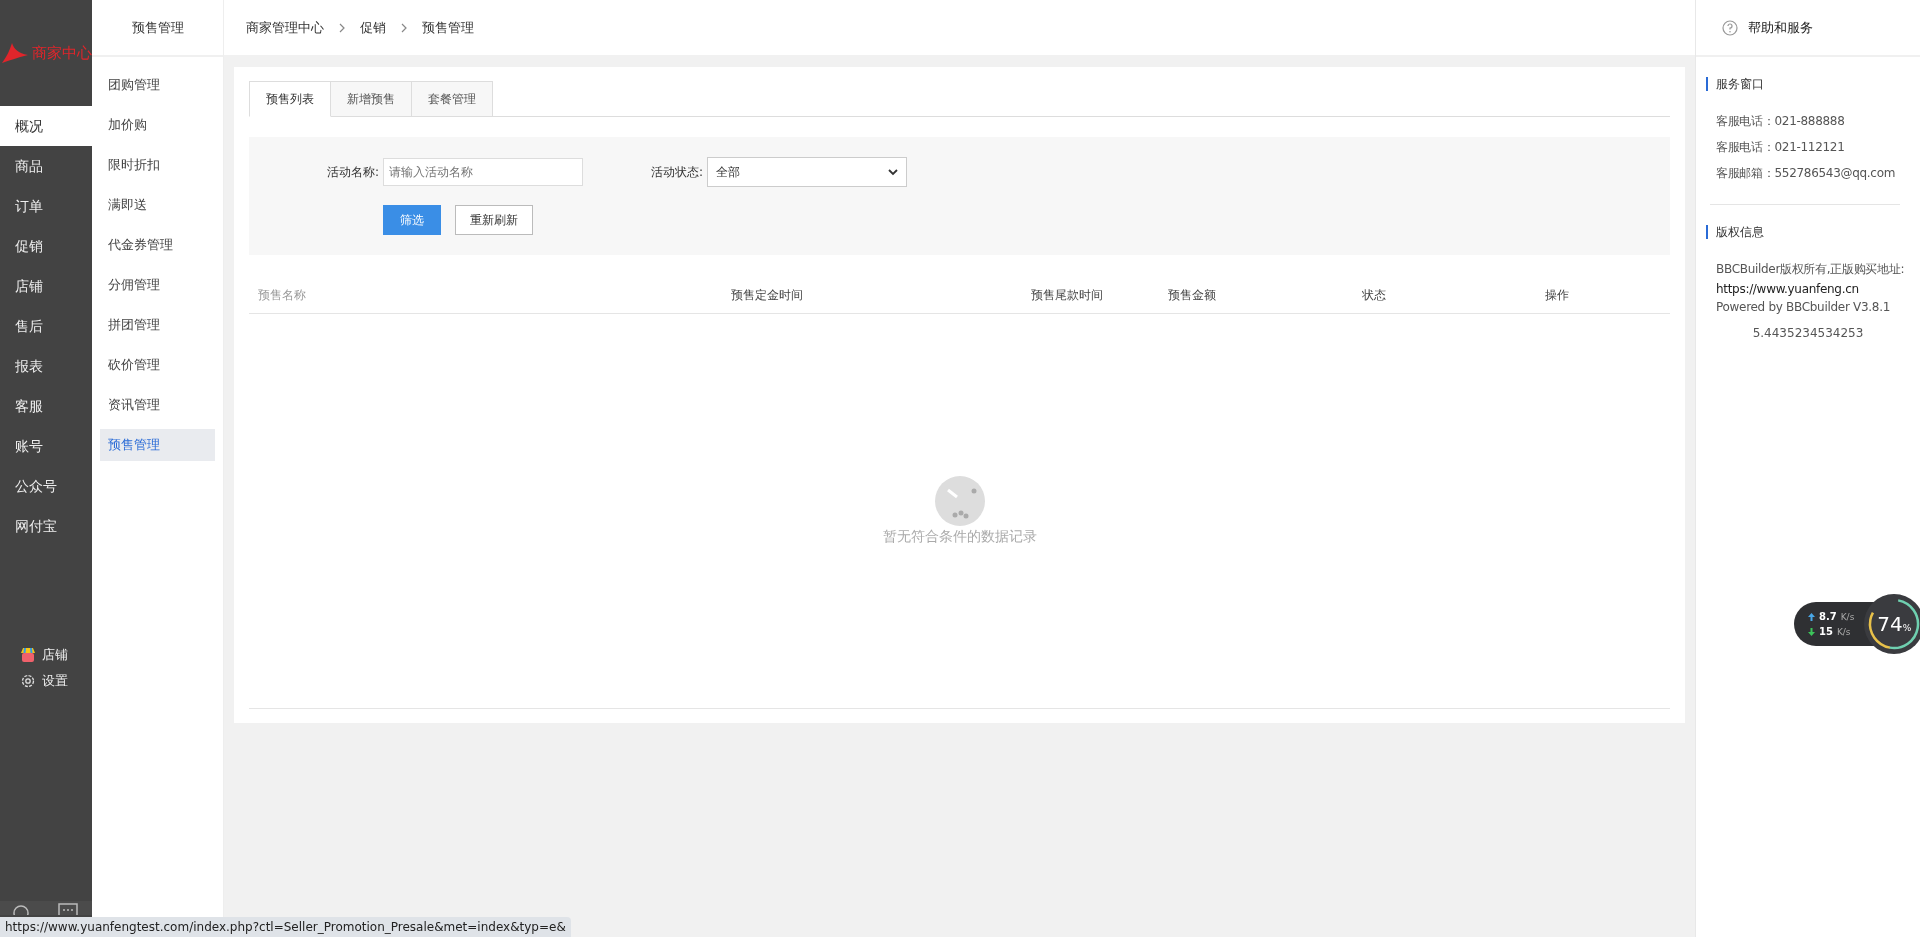 The height and width of the screenshot is (937, 1920). Describe the element at coordinates (1374, 295) in the screenshot. I see `column-header: 状态` at that location.